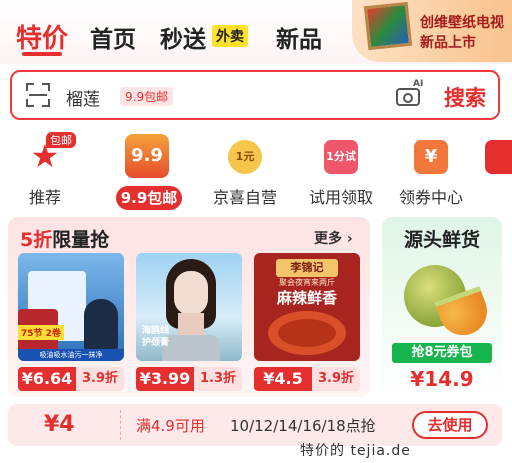 The width and height of the screenshot is (512, 463). What do you see at coordinates (303, 426) in the screenshot?
I see `coupon-times: 10/12/14/16/18点抢` at bounding box center [303, 426].